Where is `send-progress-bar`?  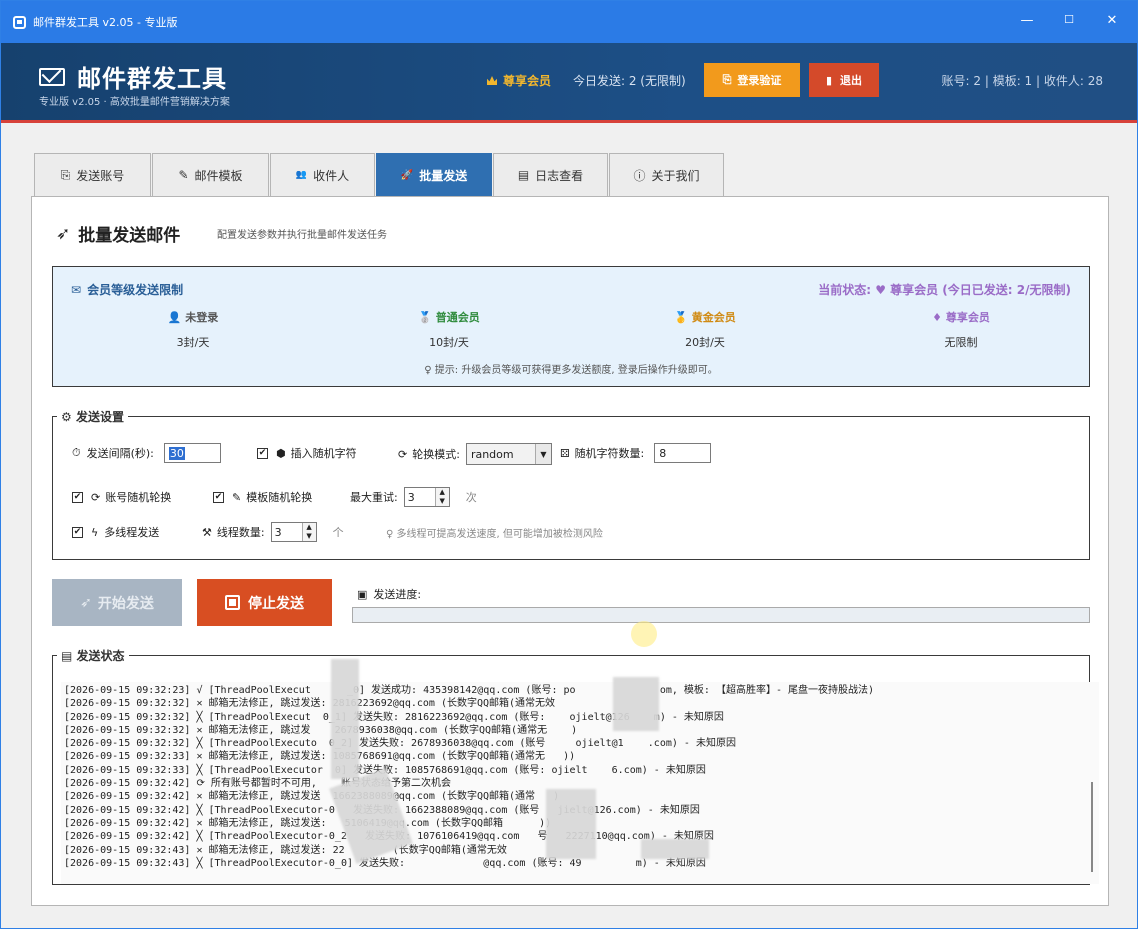
send-progress-bar is located at coordinates (721, 615).